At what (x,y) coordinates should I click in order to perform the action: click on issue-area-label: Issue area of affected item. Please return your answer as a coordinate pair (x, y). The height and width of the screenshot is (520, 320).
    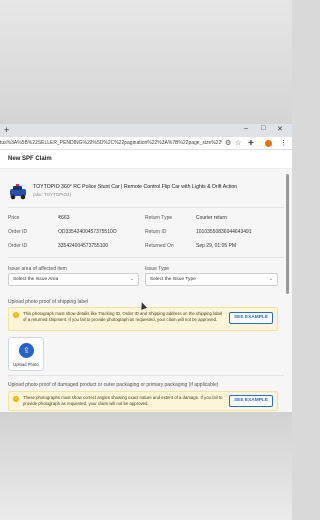
    Looking at the image, I should click on (37, 269).